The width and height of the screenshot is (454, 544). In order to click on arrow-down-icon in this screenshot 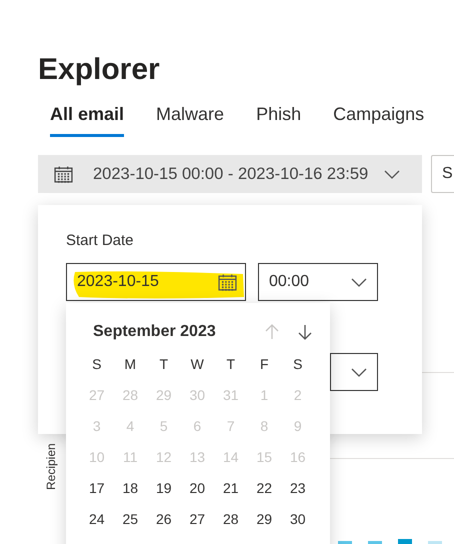, I will do `click(305, 332)`.